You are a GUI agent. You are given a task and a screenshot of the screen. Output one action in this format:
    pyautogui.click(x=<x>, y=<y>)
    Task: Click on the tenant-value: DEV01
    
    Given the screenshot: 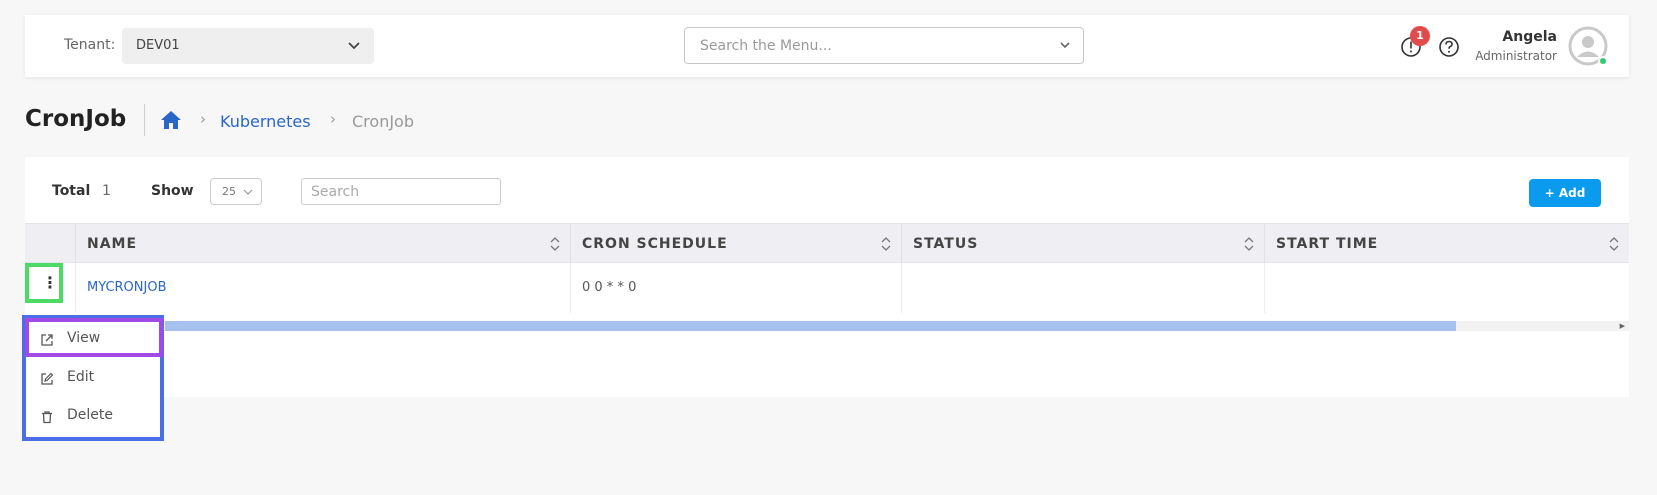 What is the action you would take?
    pyautogui.click(x=158, y=45)
    